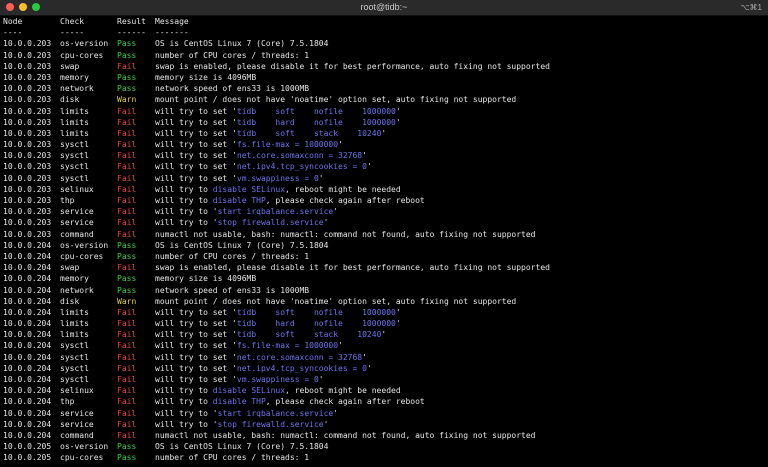 Image resolution: width=768 pixels, height=467 pixels. I want to click on message-cell: memory size is 4096MB, so click(461, 278).